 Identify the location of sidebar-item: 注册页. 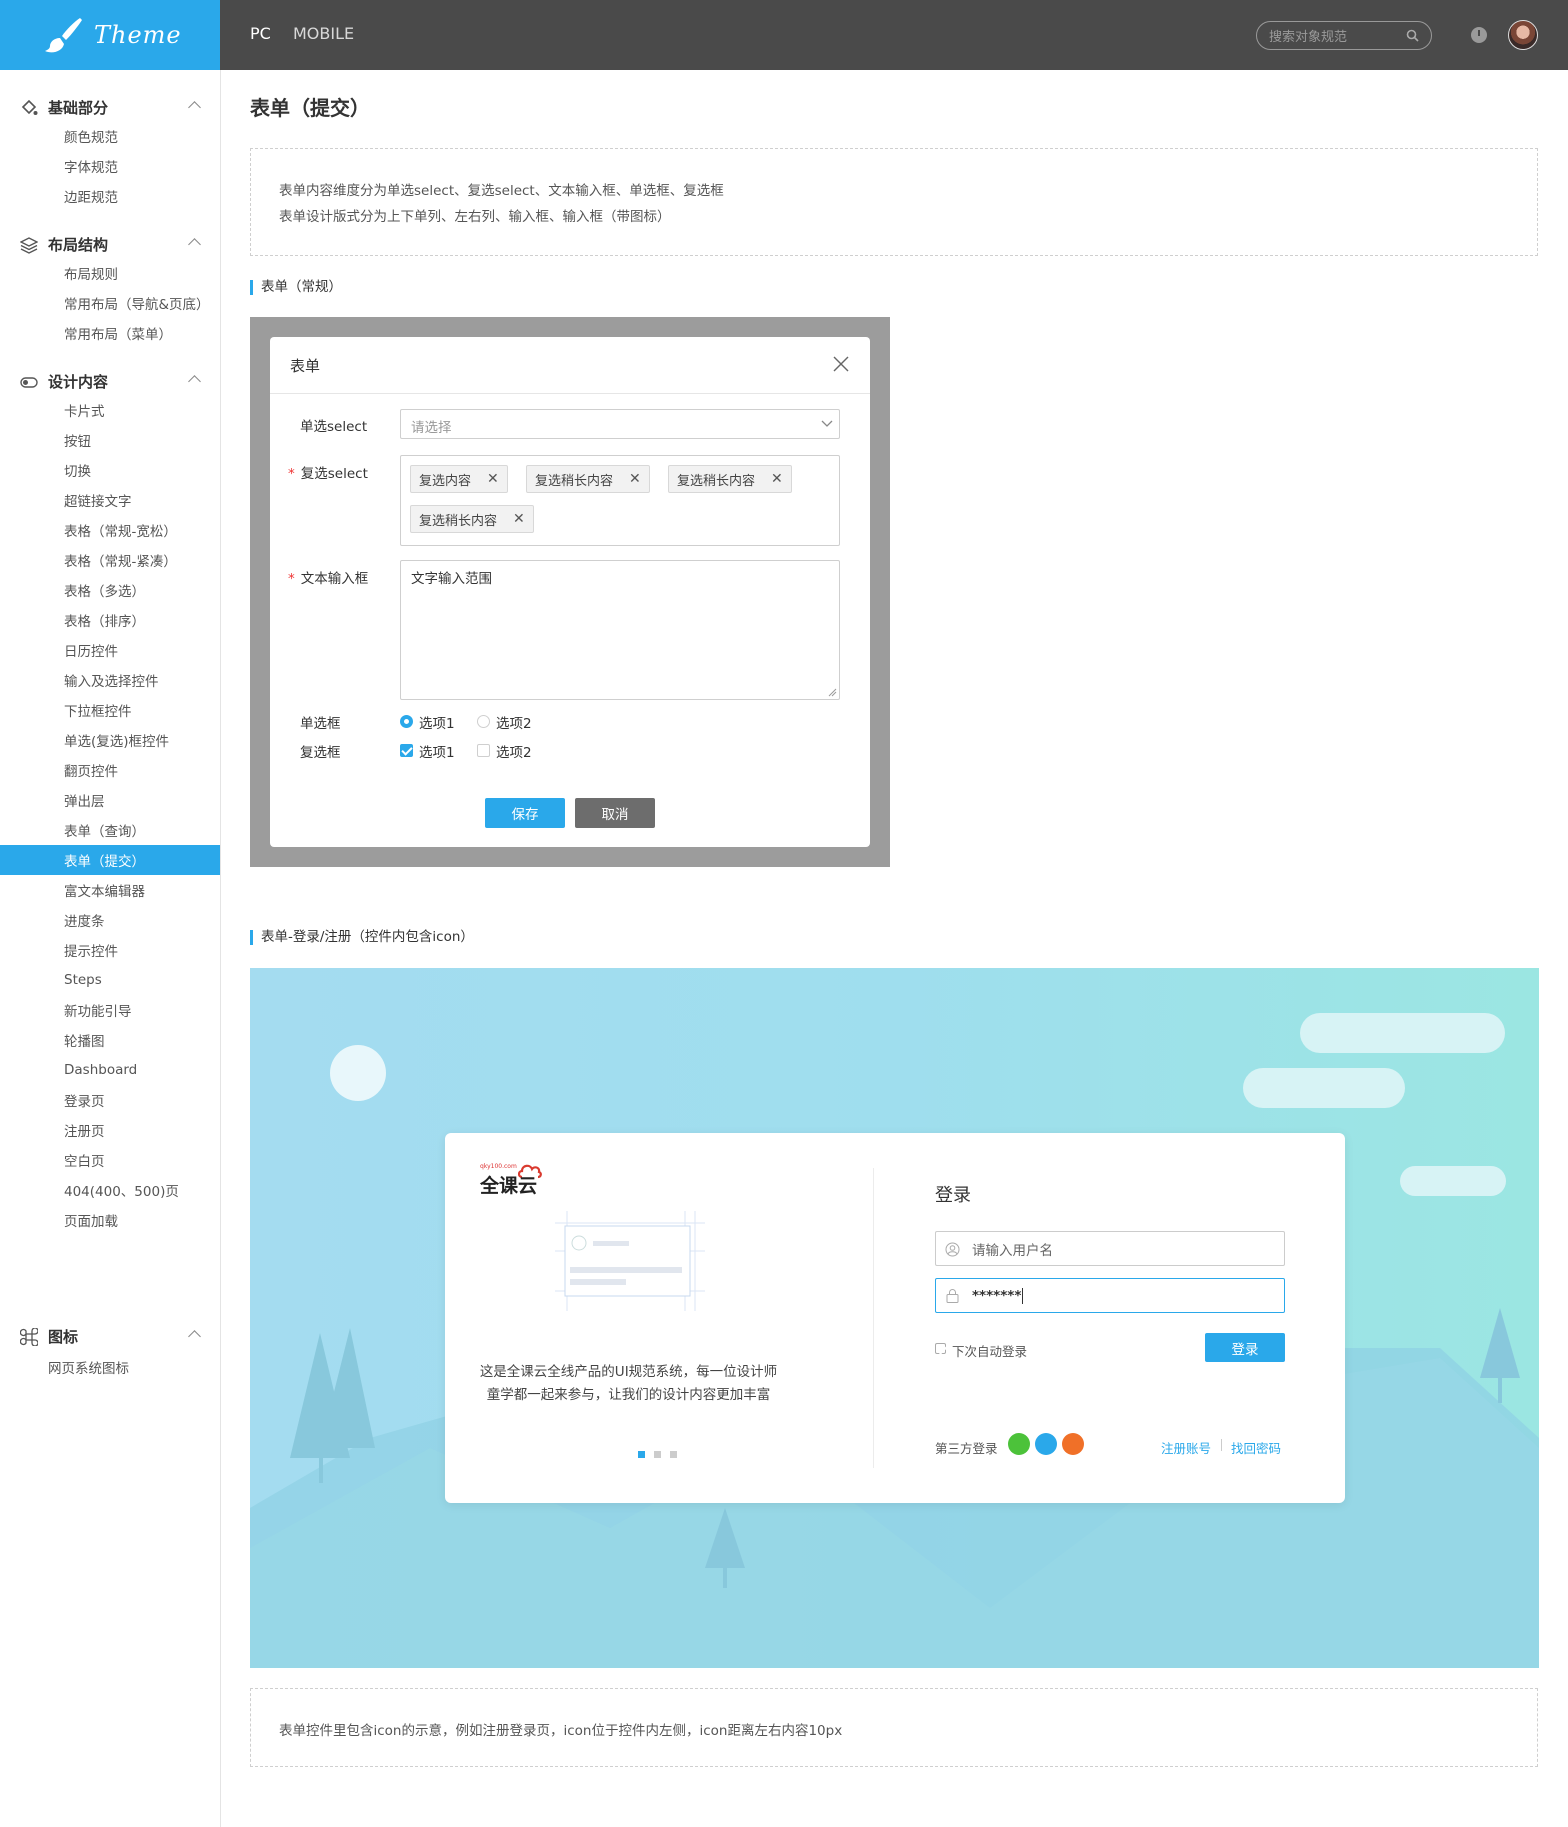
(110, 1130).